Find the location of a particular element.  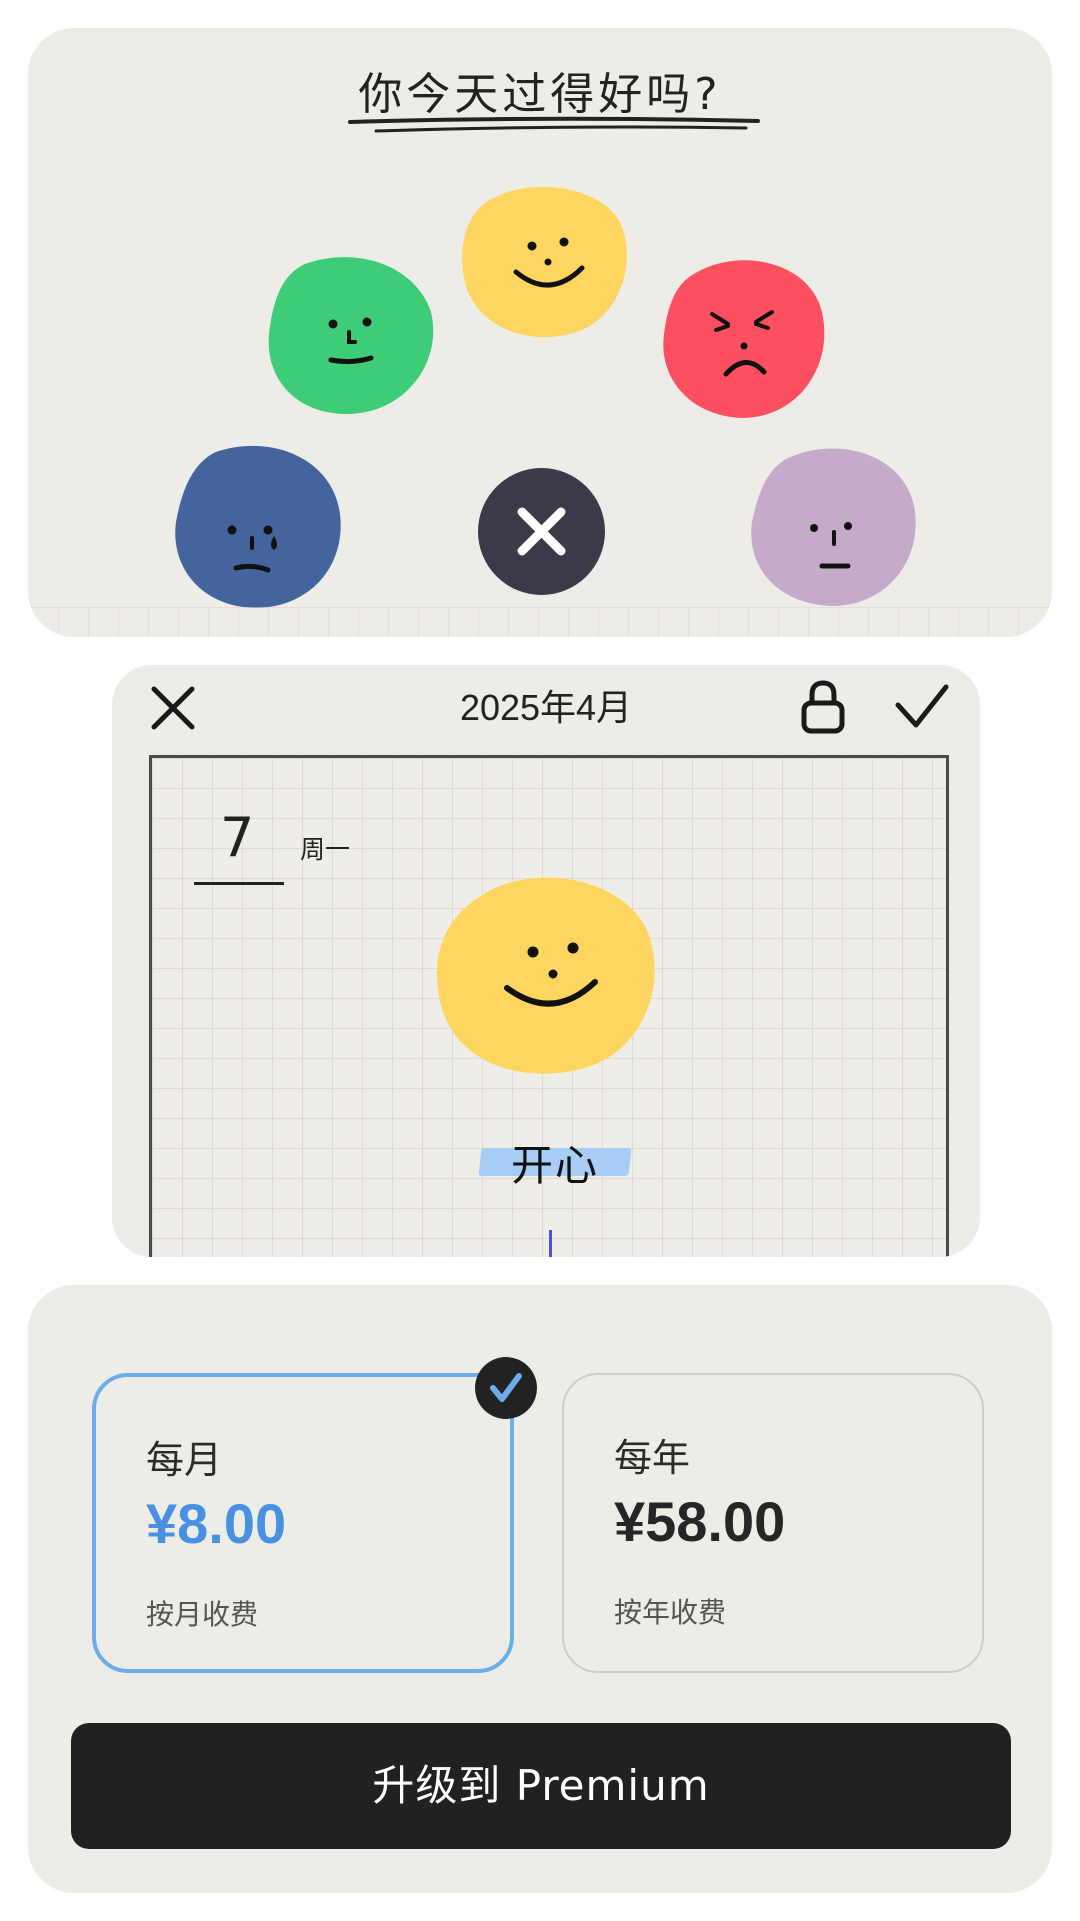

weekday-label: 周一 is located at coordinates (325, 849).